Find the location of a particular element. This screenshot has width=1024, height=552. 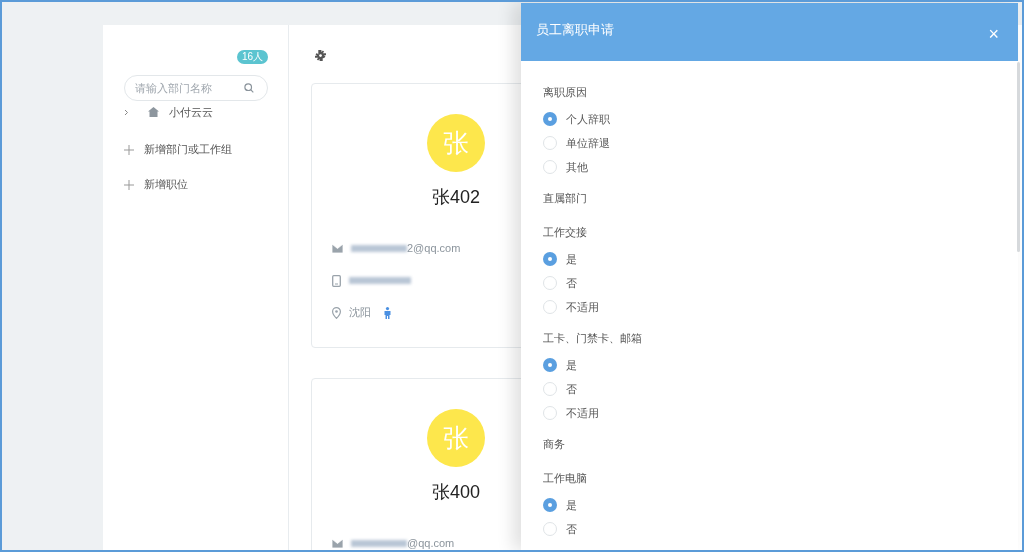

email-text: @qq.com is located at coordinates (431, 543).